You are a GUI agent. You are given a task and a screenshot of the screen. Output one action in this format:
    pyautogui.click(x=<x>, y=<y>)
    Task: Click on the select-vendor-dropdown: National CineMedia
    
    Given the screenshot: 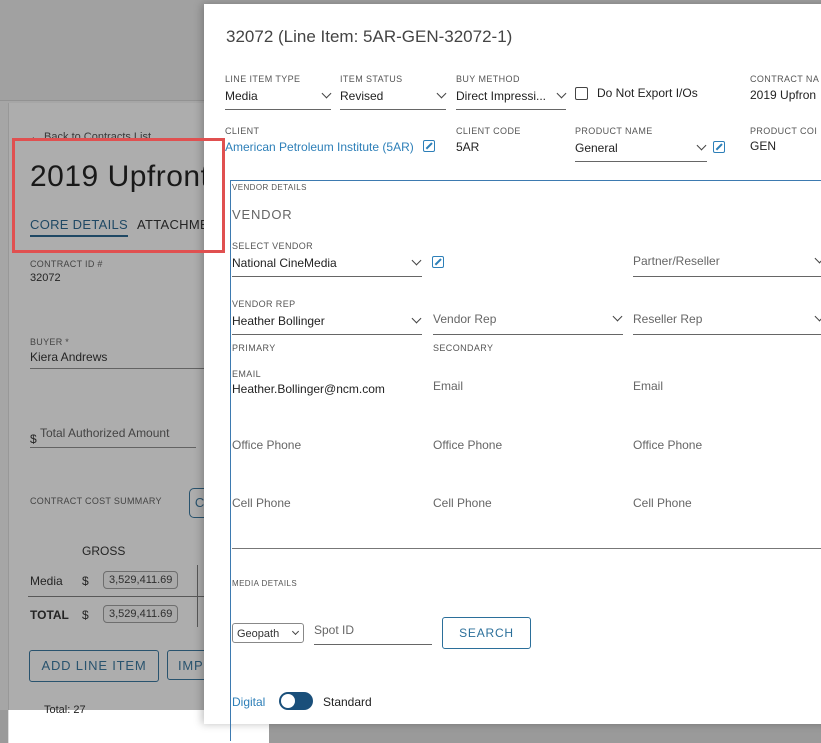 What is the action you would take?
    pyautogui.click(x=327, y=265)
    